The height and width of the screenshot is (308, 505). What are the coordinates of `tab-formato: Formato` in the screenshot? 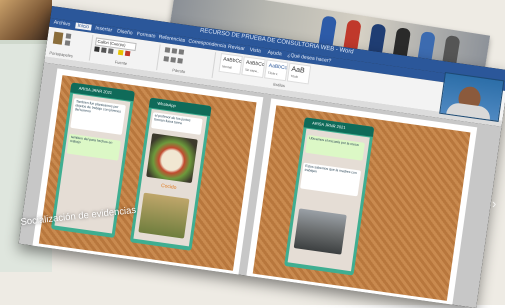 It's located at (145, 35).